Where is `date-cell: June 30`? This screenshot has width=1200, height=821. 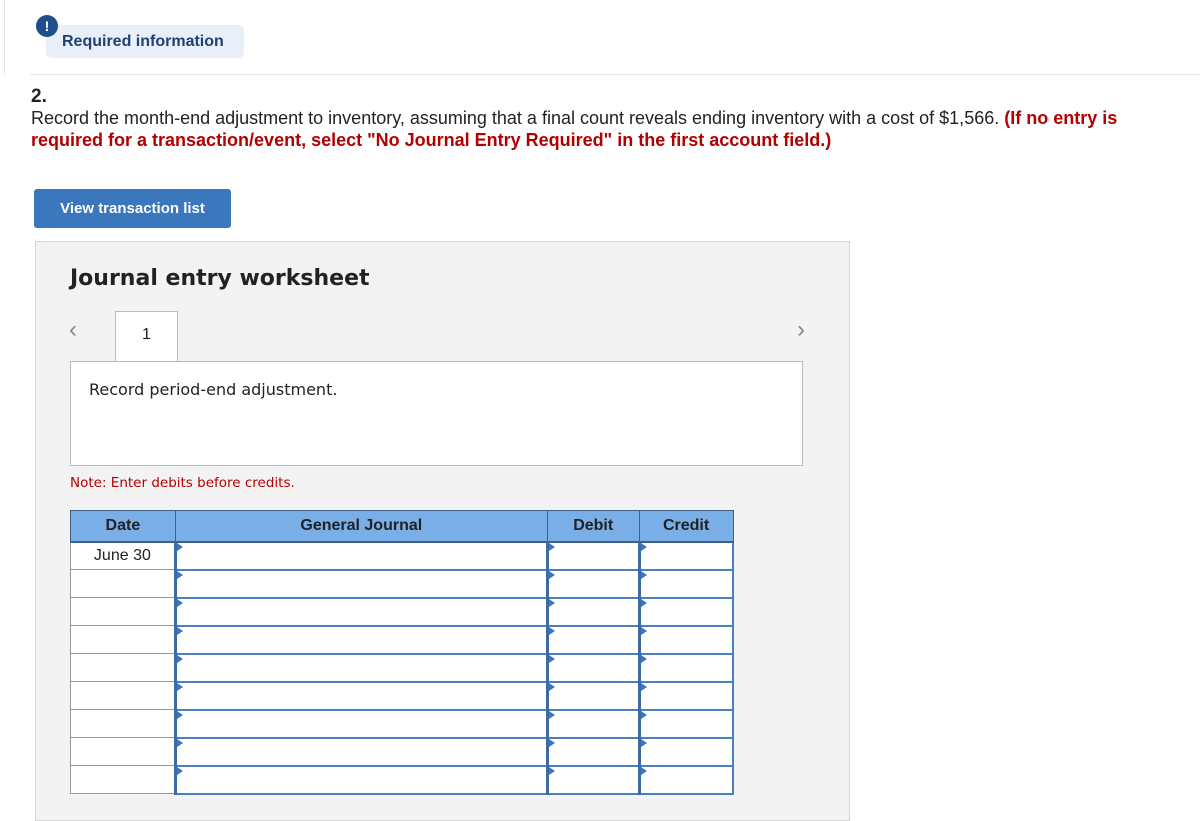 date-cell: June 30 is located at coordinates (123, 555).